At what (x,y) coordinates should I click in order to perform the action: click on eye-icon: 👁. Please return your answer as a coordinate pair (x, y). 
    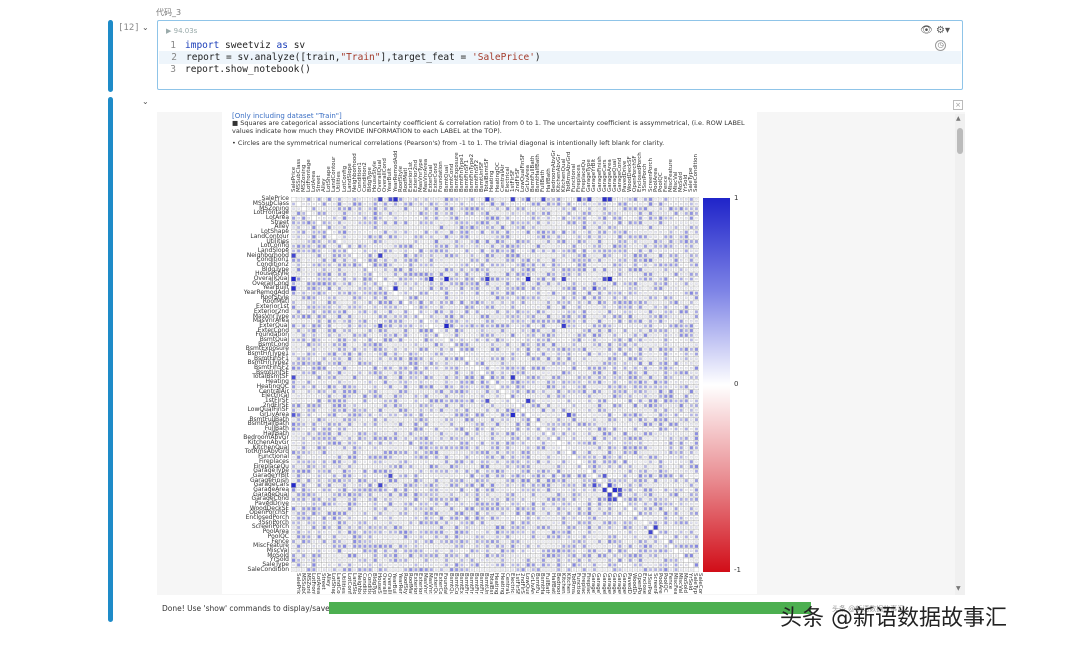
    Looking at the image, I should click on (926, 30).